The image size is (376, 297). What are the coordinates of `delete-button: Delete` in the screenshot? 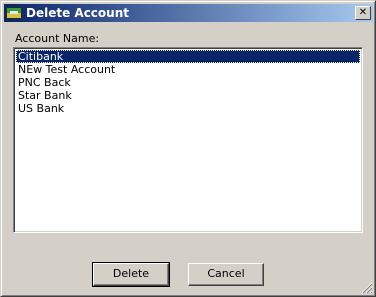 It's located at (131, 274).